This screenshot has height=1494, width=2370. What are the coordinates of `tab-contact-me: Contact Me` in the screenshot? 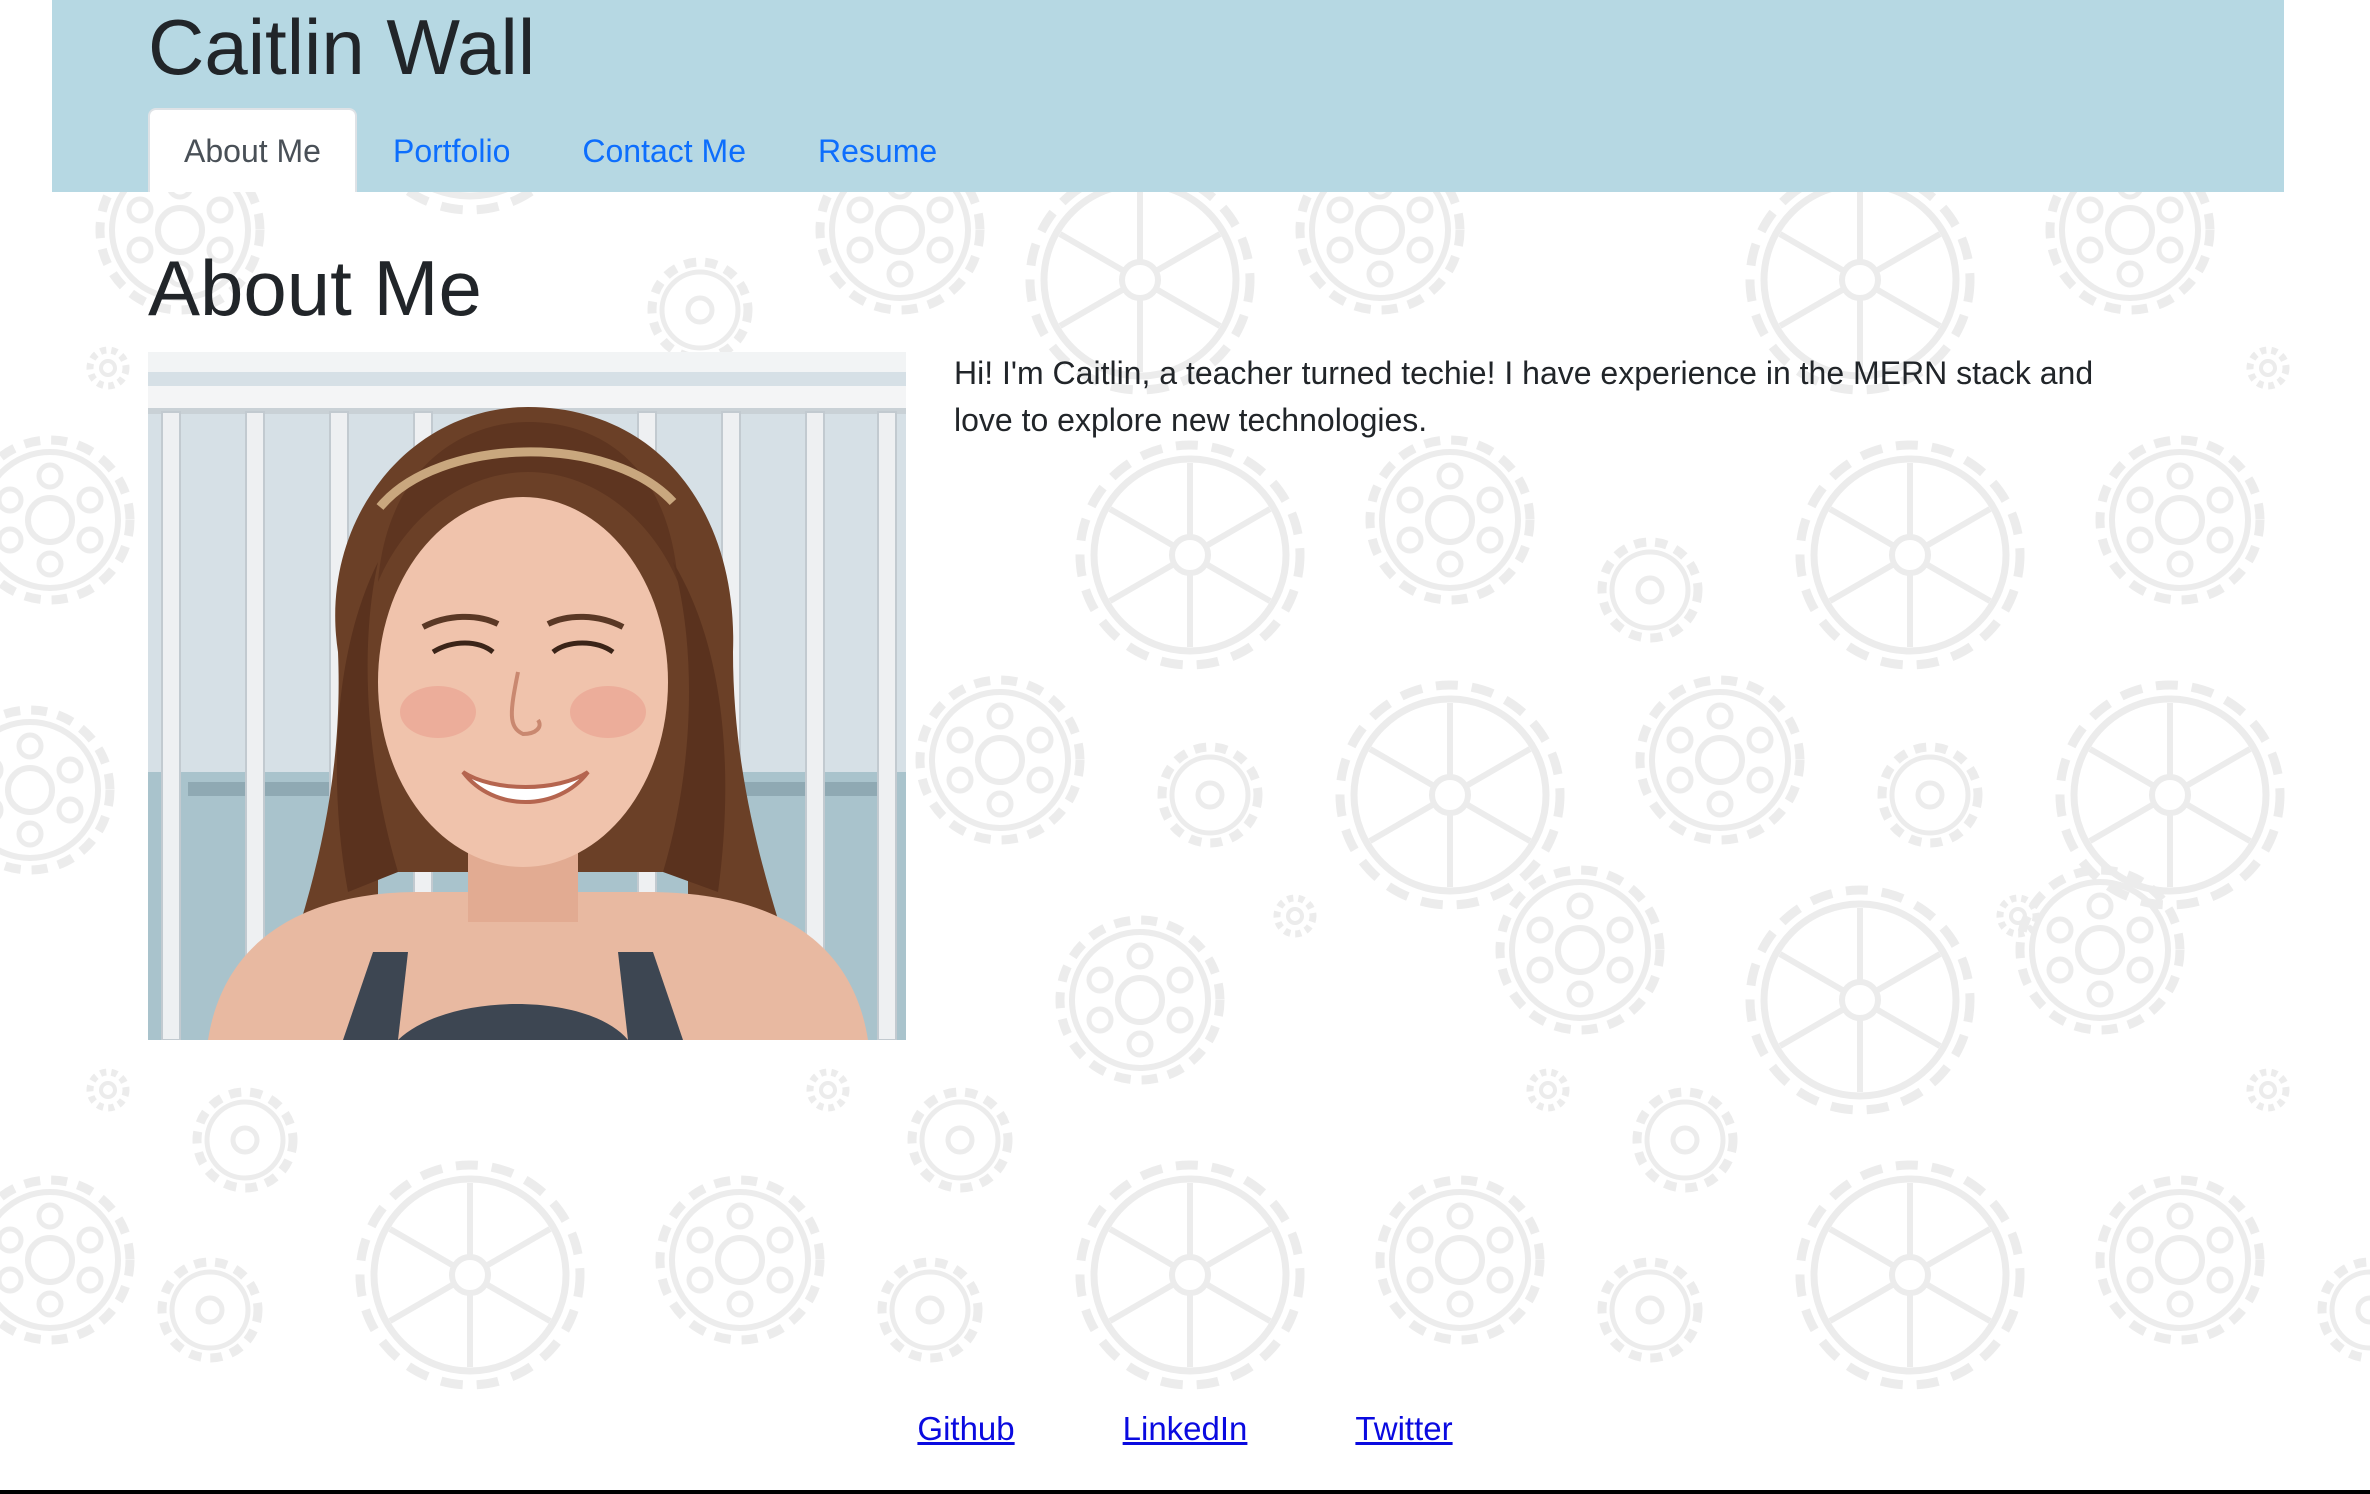 It's located at (664, 150).